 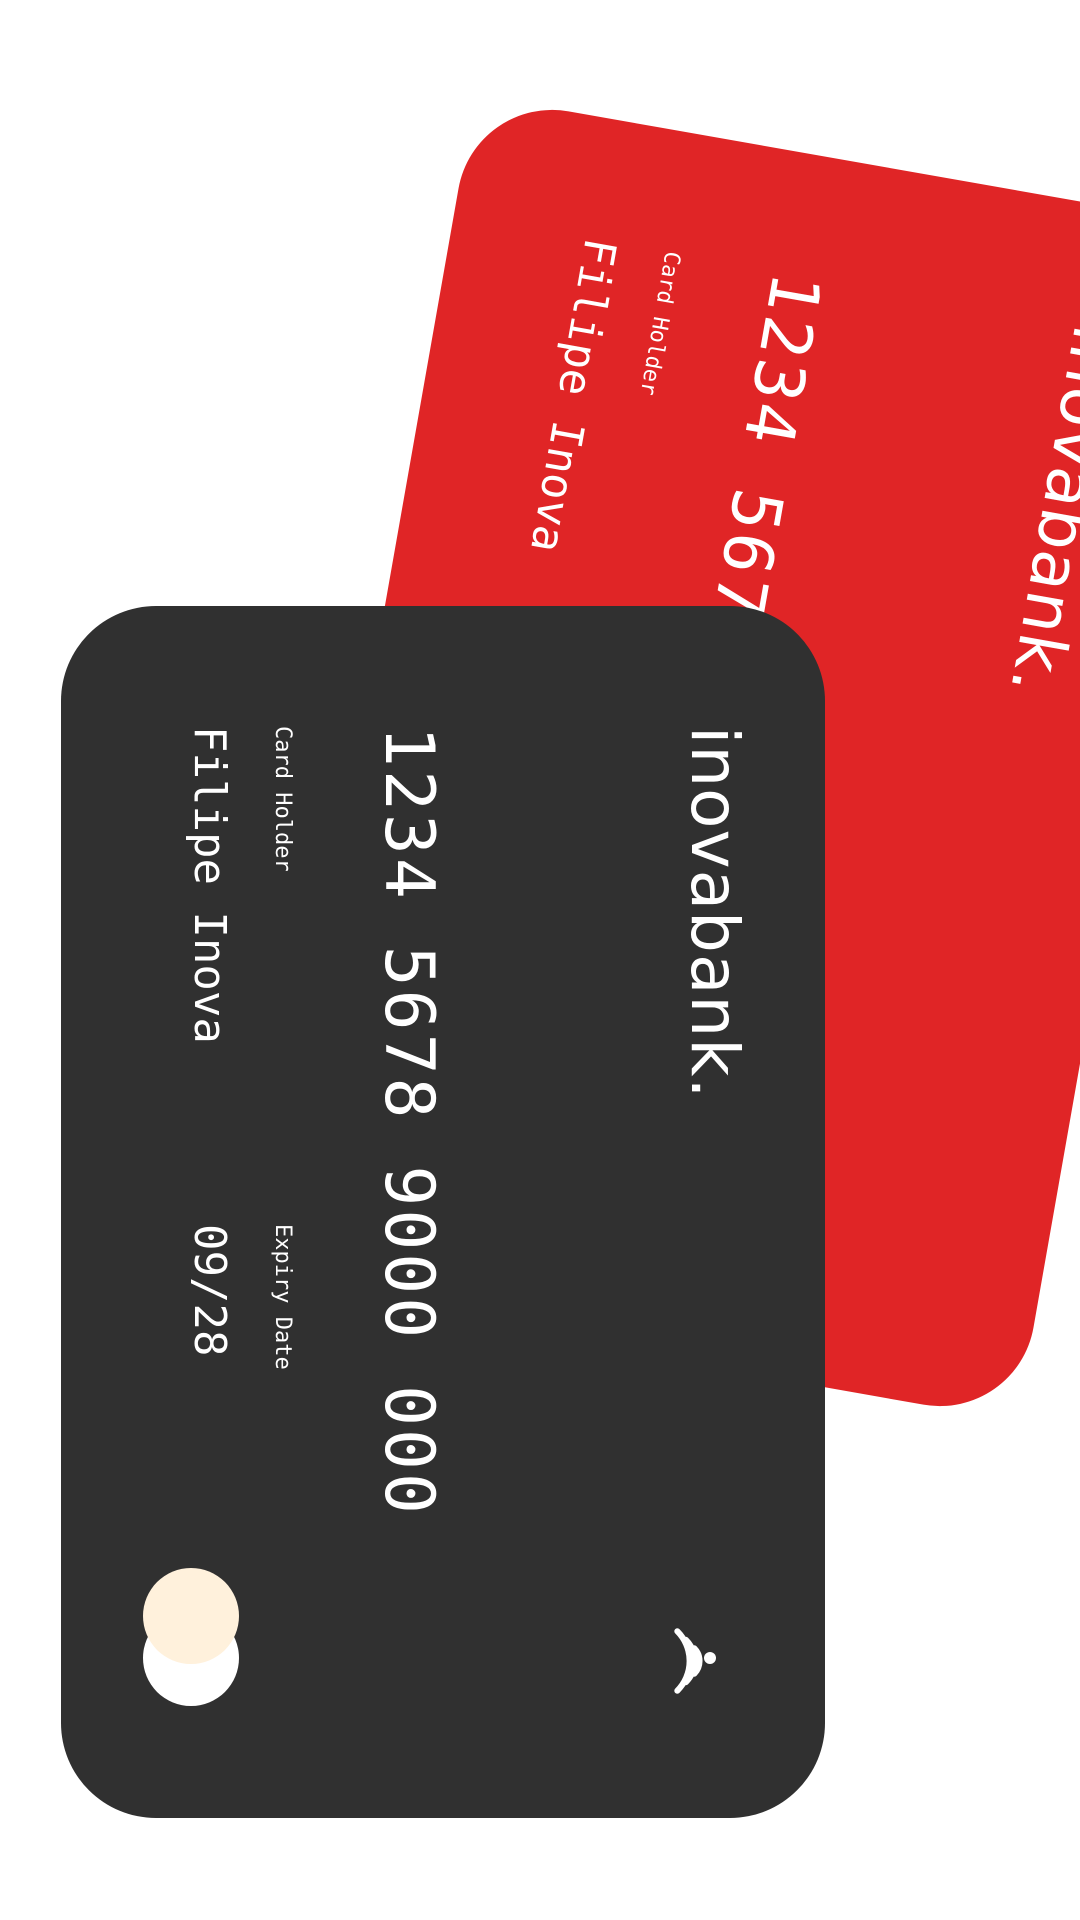 What do you see at coordinates (191, 1616) in the screenshot?
I see `brand-circle-front` at bounding box center [191, 1616].